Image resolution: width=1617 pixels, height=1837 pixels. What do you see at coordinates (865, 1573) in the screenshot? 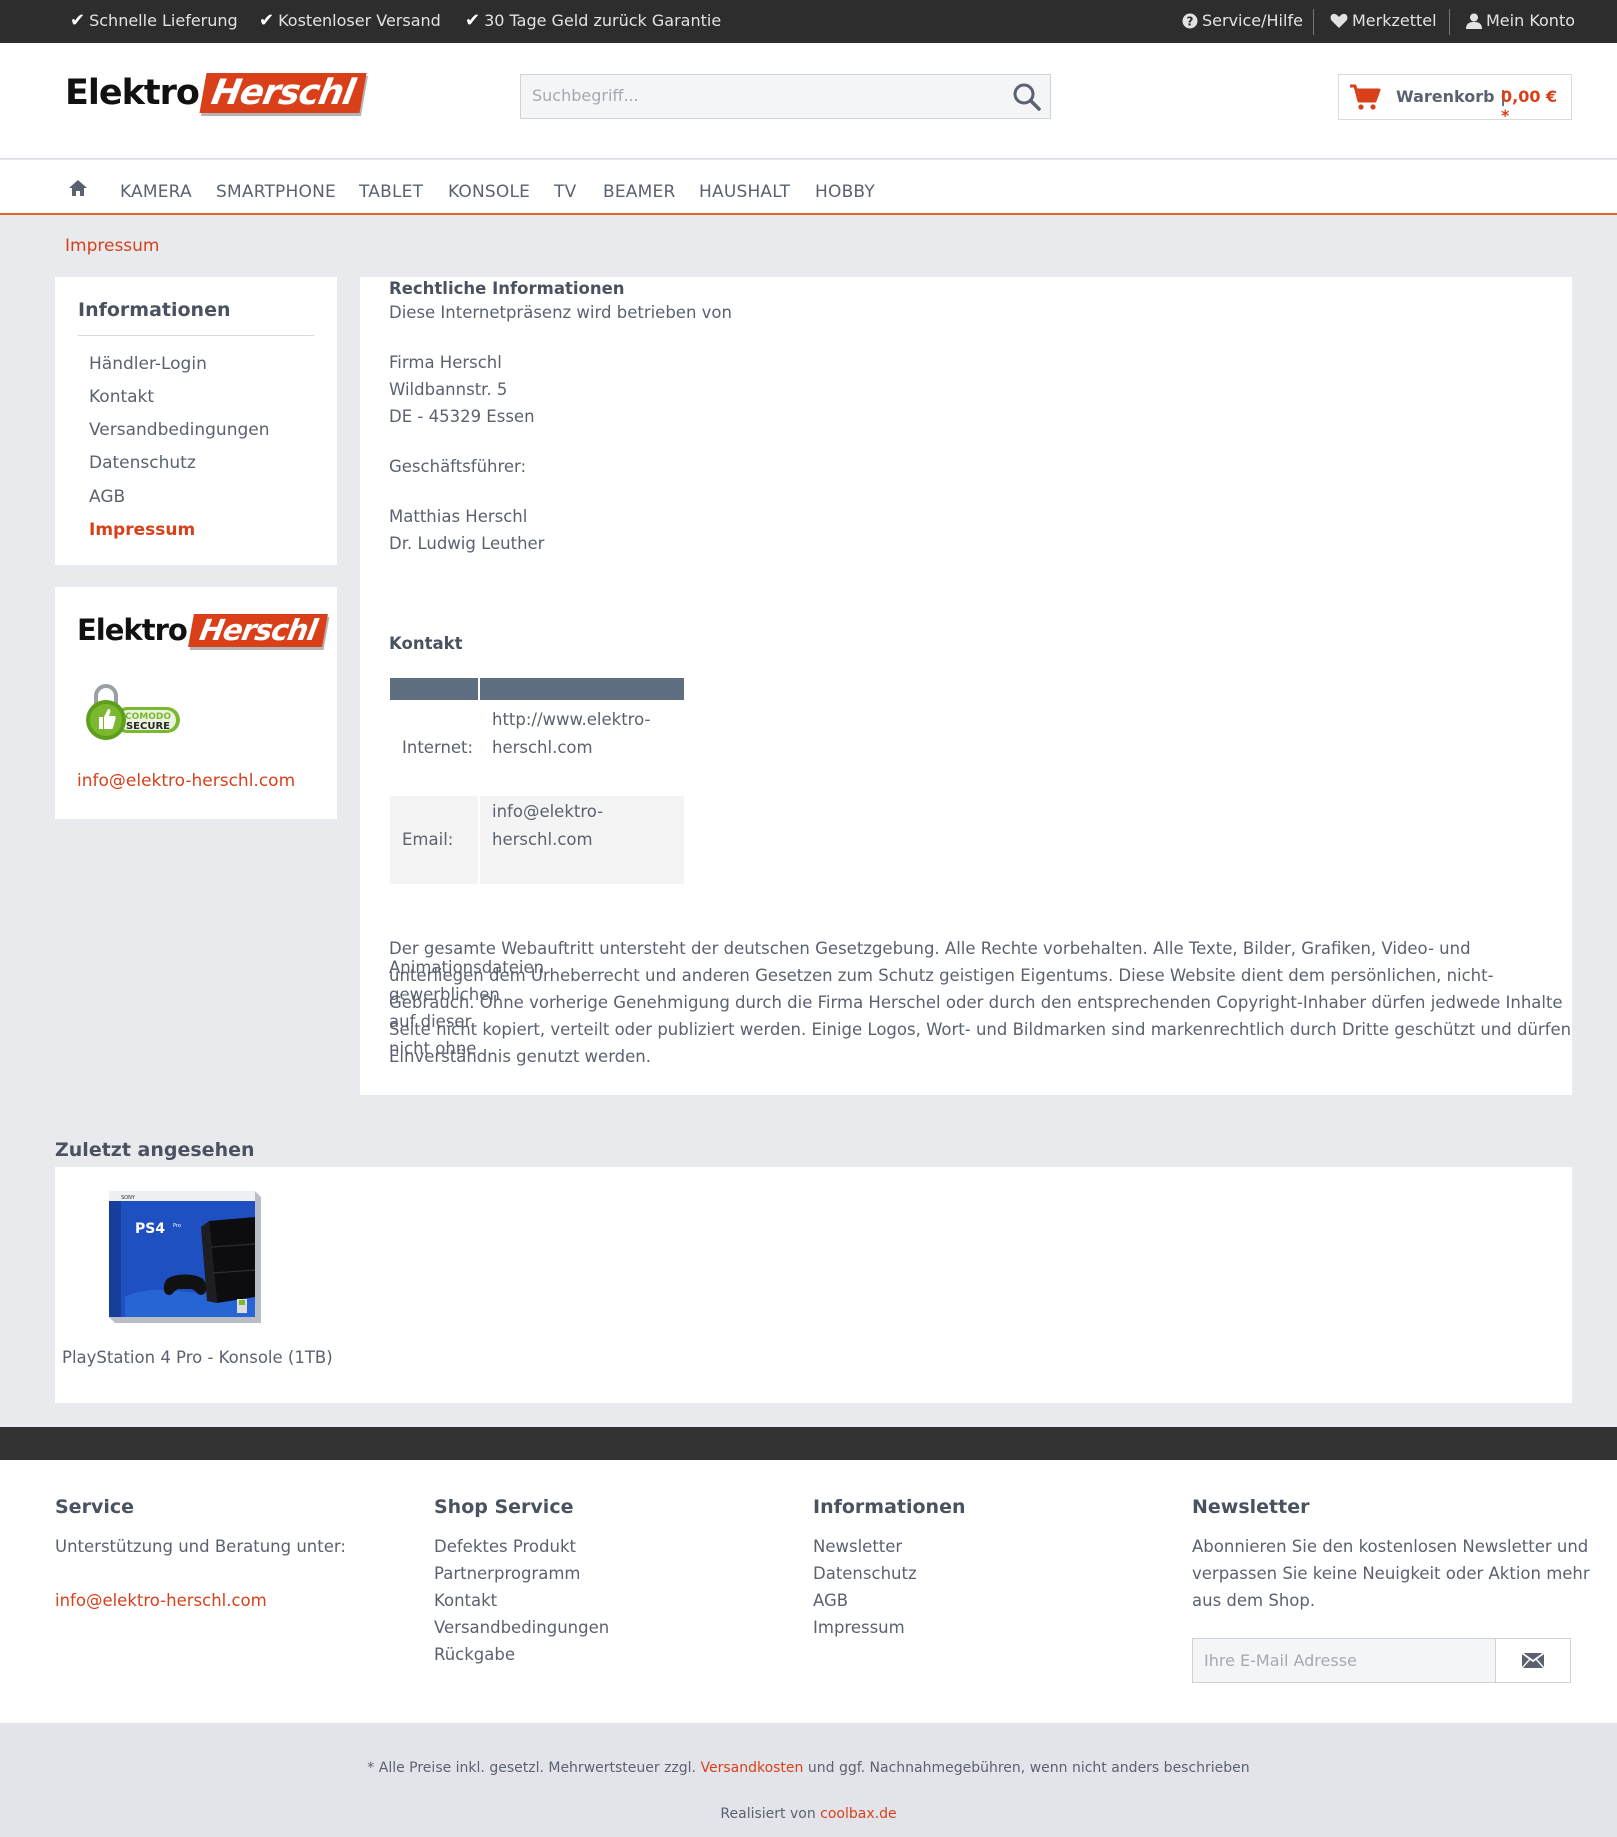
I see `footer-link-datenschutz: Datenschutz` at bounding box center [865, 1573].